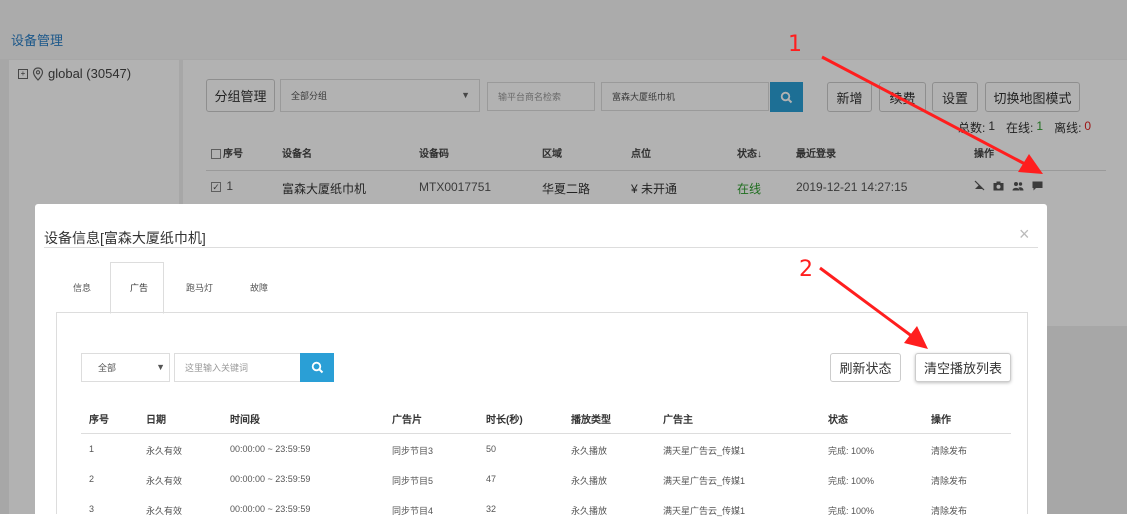 This screenshot has height=517, width=1127. What do you see at coordinates (931, 202) in the screenshot?
I see `annotation-arrows` at bounding box center [931, 202].